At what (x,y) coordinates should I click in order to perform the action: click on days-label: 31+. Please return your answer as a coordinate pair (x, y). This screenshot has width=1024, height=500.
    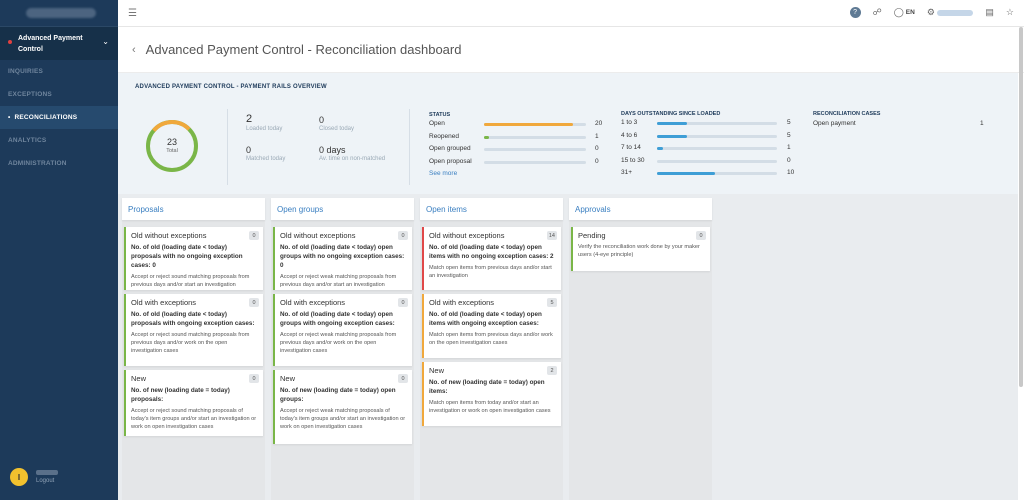
    Looking at the image, I should click on (627, 172).